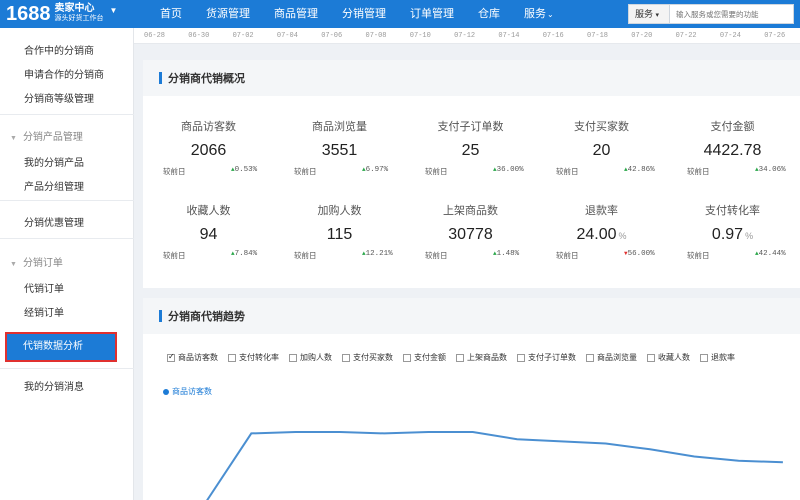  What do you see at coordinates (208, 234) in the screenshot?
I see `metric-number: 94` at bounding box center [208, 234].